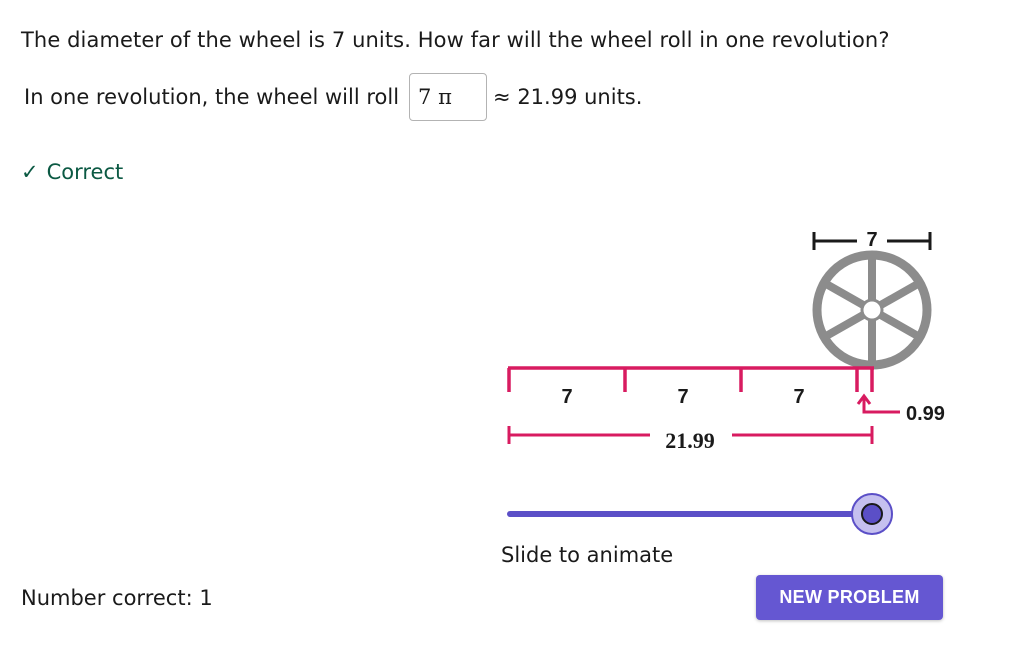 This screenshot has width=1032, height=645. I want to click on number-correct: Number correct: 1, so click(117, 598).